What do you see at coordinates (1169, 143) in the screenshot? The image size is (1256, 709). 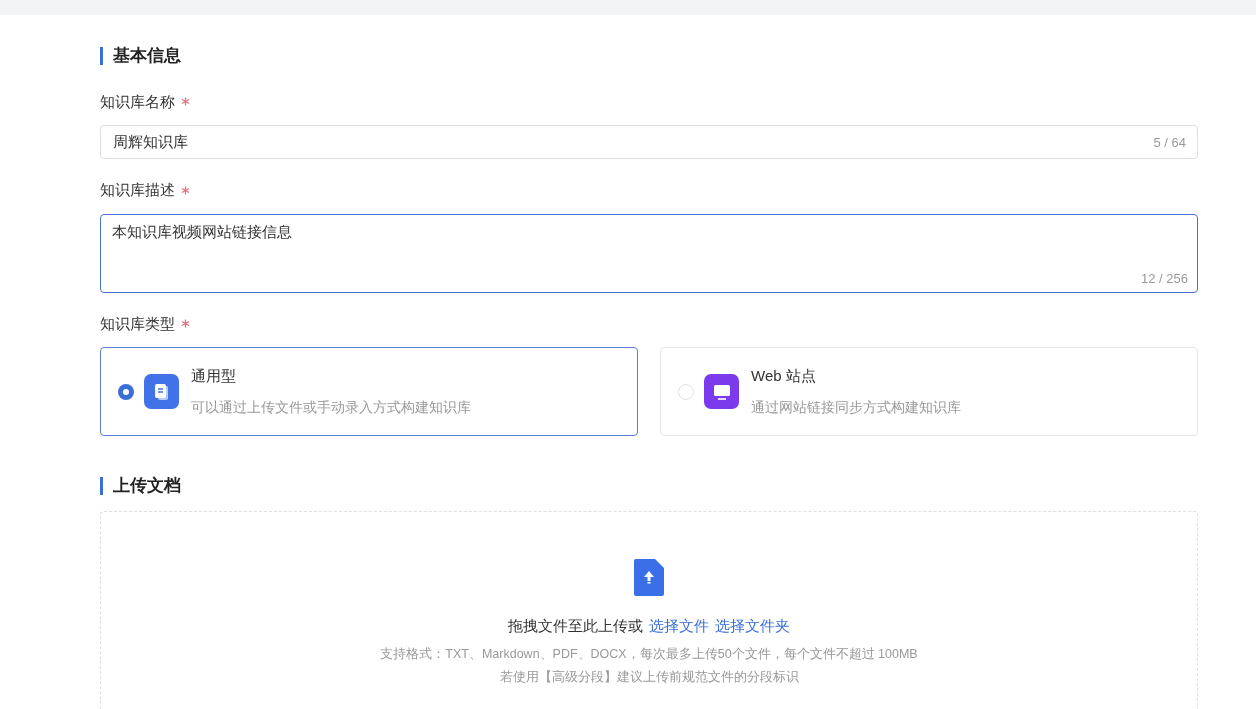 I see `character-counter: 5 / 64` at bounding box center [1169, 143].